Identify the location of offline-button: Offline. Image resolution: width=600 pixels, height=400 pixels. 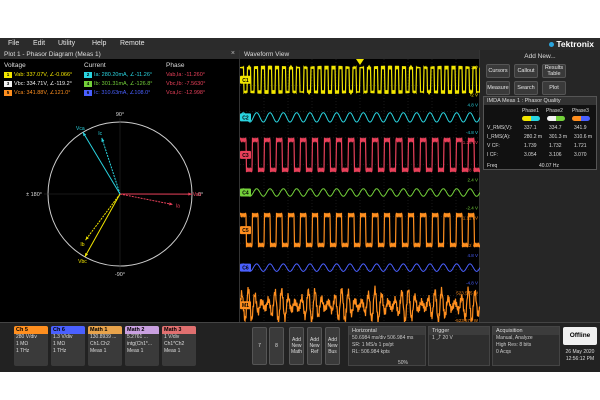
(580, 336).